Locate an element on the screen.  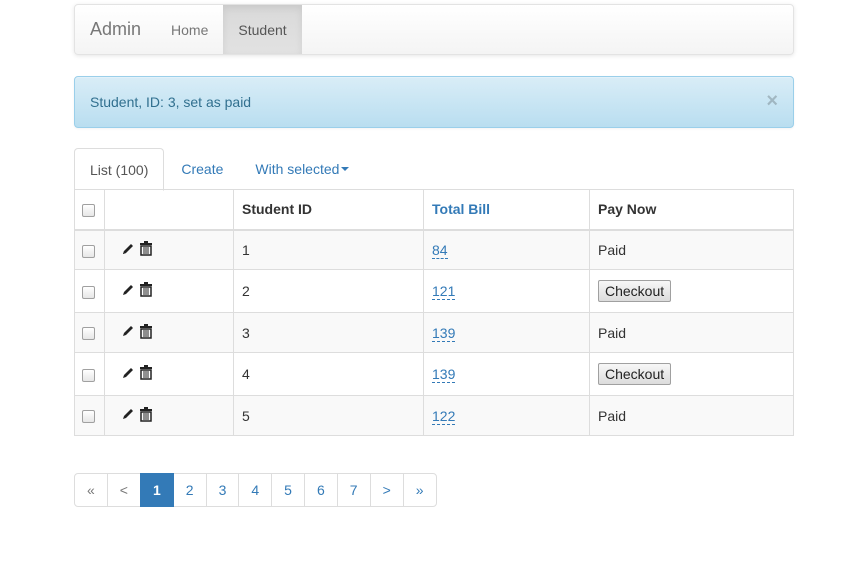
tab-list: List (100) is located at coordinates (119, 169).